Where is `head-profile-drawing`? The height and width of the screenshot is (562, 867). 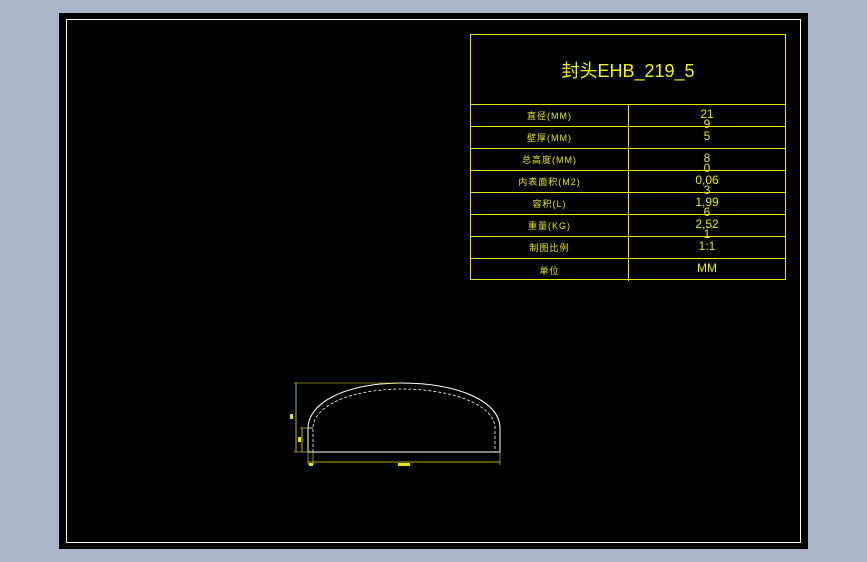 head-profile-drawing is located at coordinates (395, 424).